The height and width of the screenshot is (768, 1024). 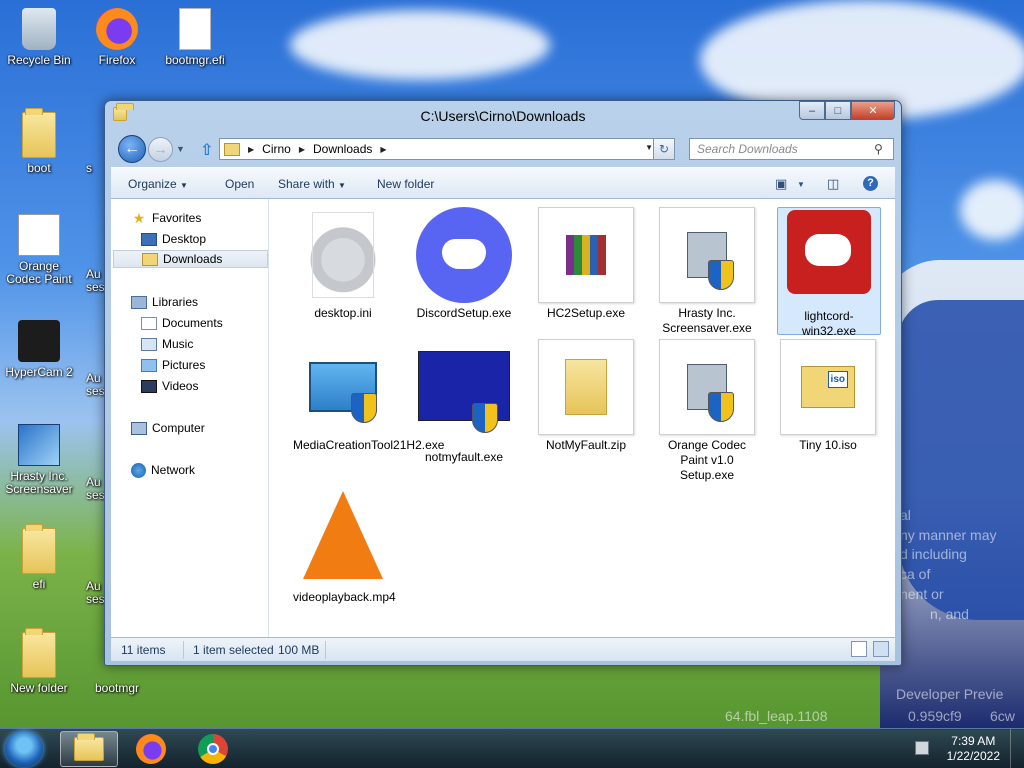 What do you see at coordinates (39, 349) in the screenshot?
I see `desktop-icon-hypercam: HyperCam 2` at bounding box center [39, 349].